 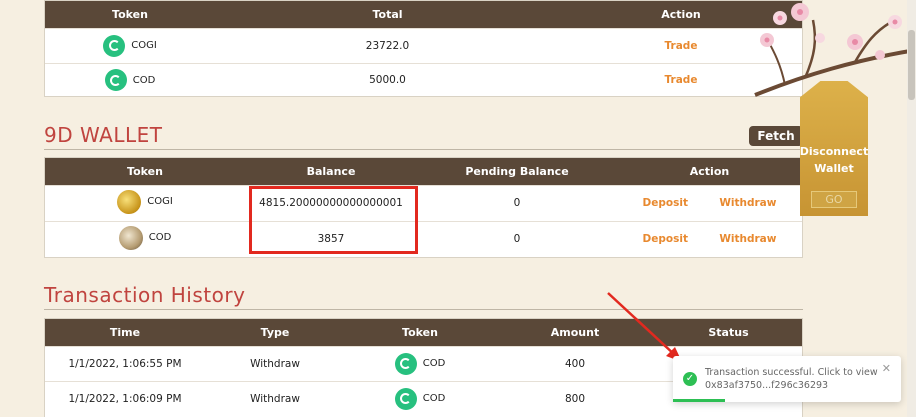 What do you see at coordinates (420, 332) in the screenshot?
I see `history-header-token: Token` at bounding box center [420, 332].